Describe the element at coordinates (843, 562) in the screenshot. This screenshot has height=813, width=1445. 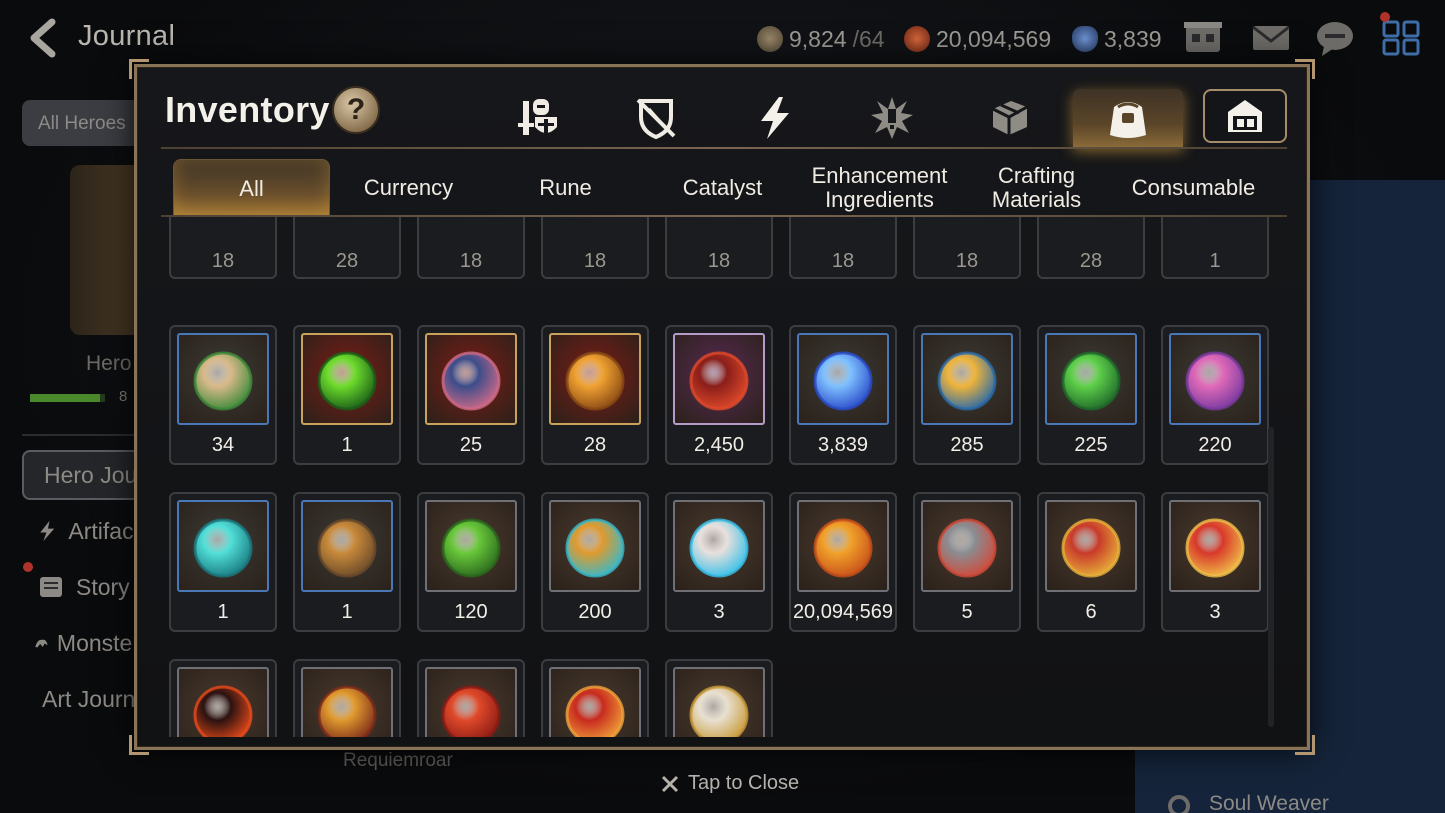
I see `inventory-slot: 20,094,569` at that location.